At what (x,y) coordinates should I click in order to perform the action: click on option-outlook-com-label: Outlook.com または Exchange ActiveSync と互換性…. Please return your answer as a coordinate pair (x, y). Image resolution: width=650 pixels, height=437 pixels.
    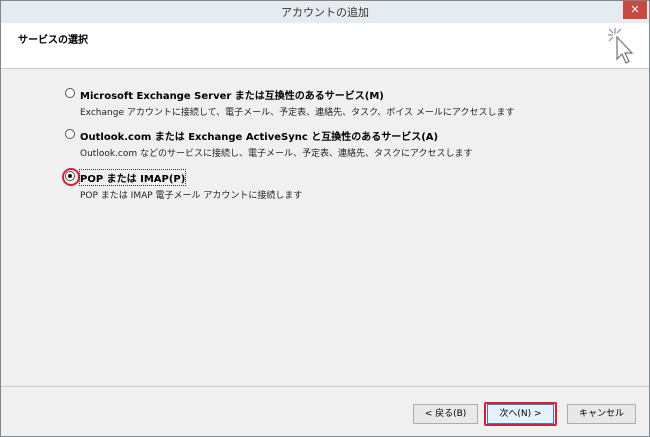
    Looking at the image, I should click on (259, 135).